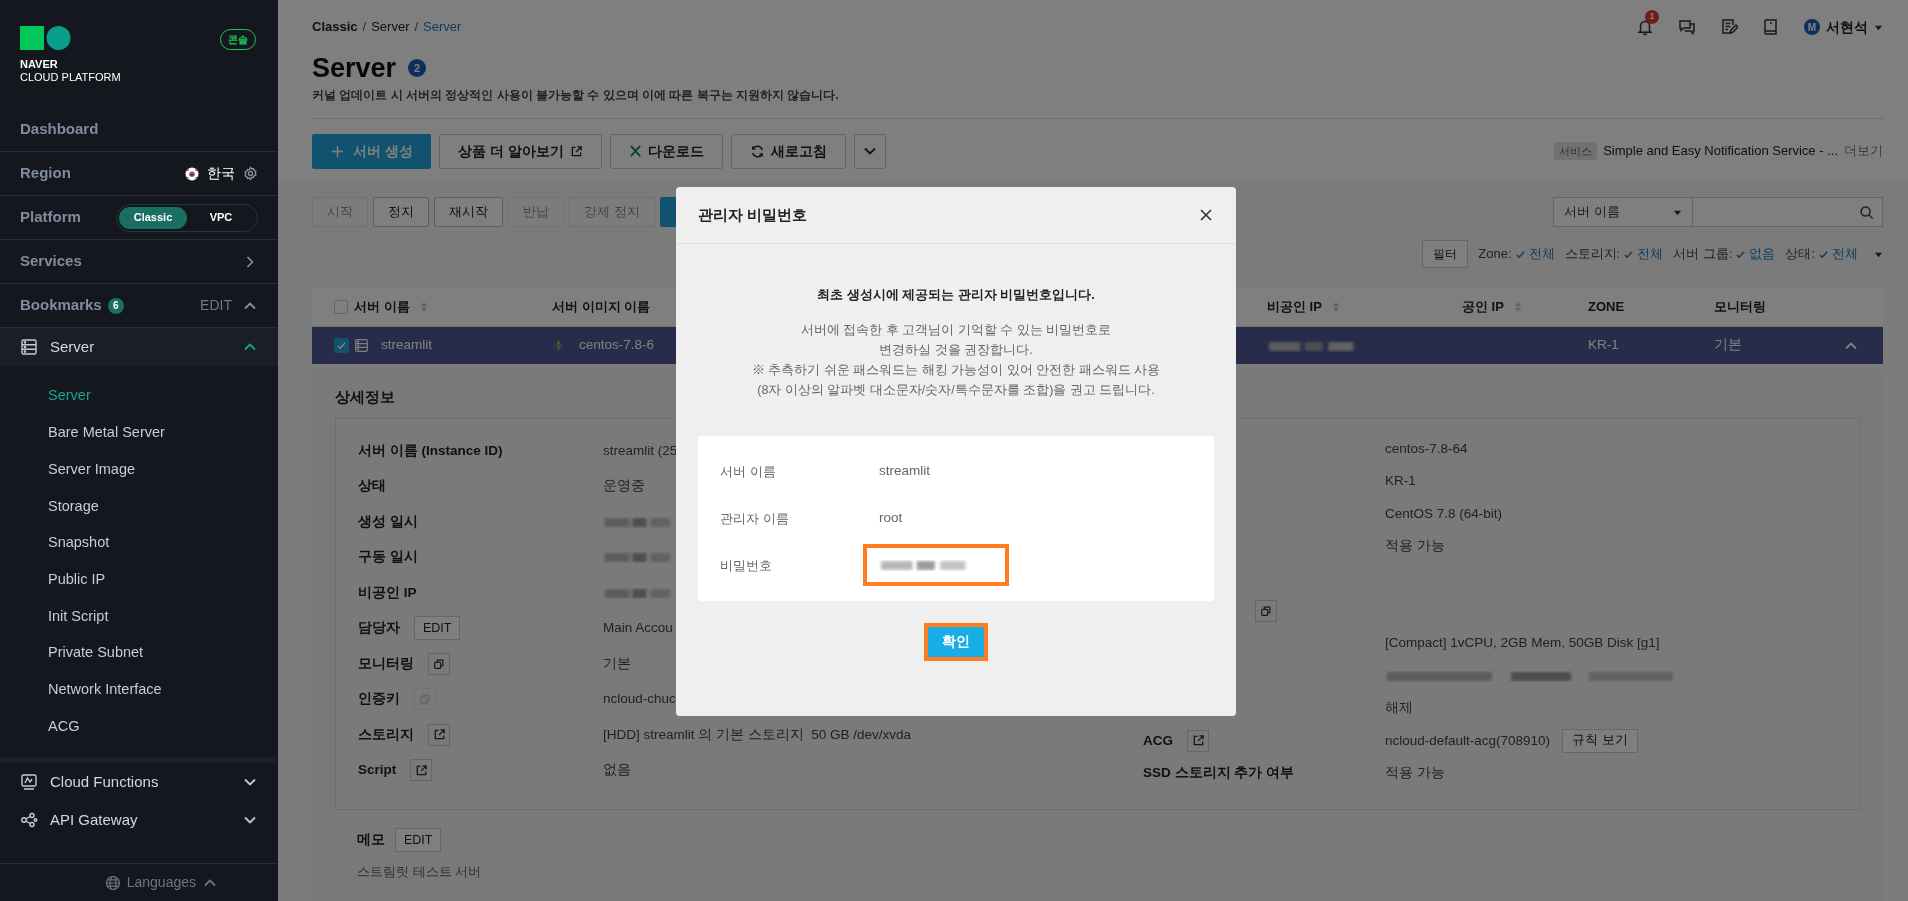 The width and height of the screenshot is (1908, 901). I want to click on field-value: ncloud-chuc, so click(639, 699).